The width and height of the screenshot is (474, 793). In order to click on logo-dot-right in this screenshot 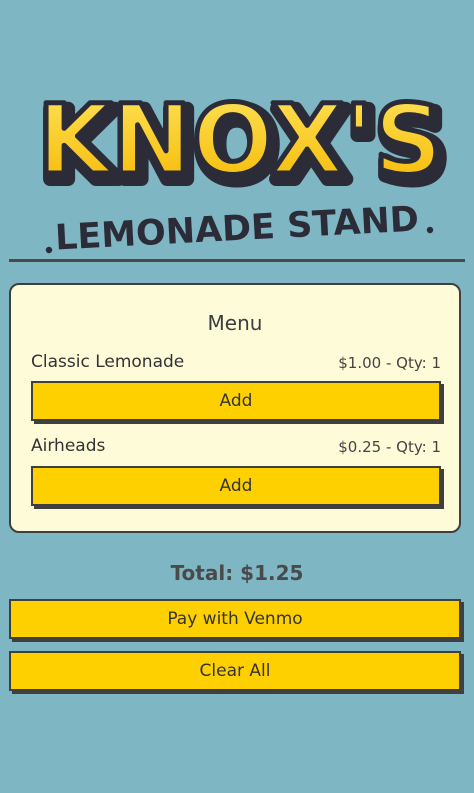, I will do `click(430, 230)`.